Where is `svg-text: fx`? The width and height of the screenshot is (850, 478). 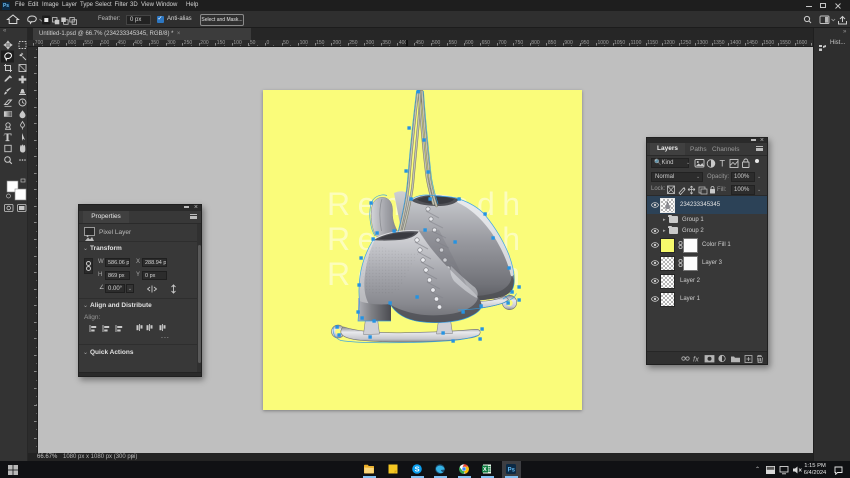
svg-text: fx is located at coordinates (696, 359).